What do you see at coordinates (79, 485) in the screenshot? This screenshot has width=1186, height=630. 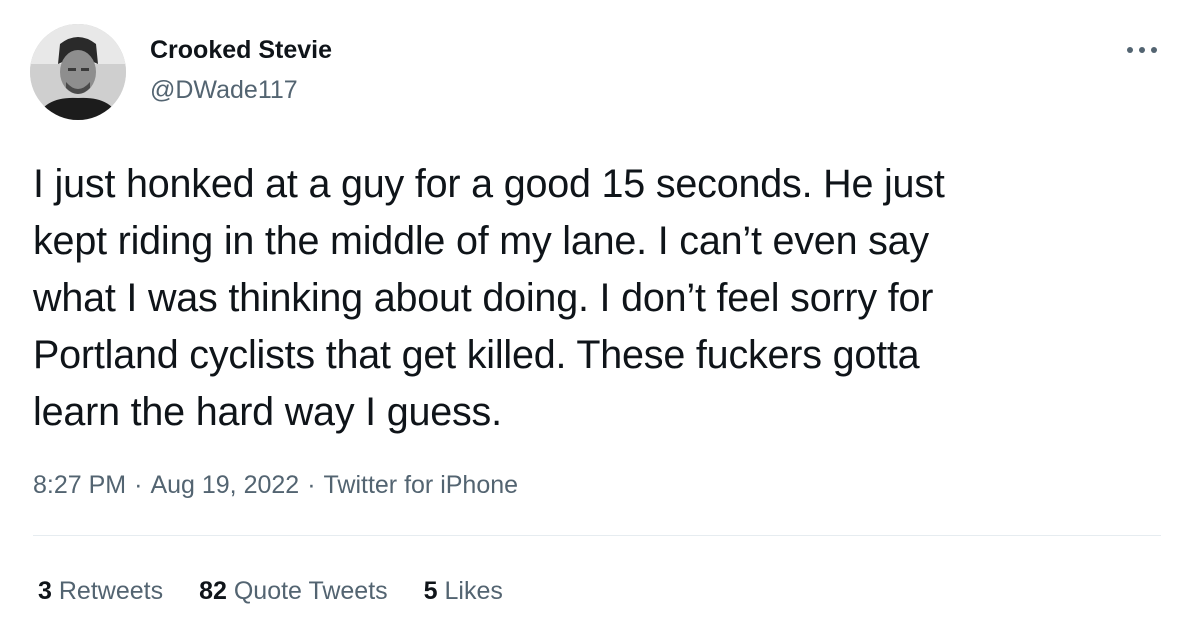 I see `tweet-time-link: 8:27 PM` at bounding box center [79, 485].